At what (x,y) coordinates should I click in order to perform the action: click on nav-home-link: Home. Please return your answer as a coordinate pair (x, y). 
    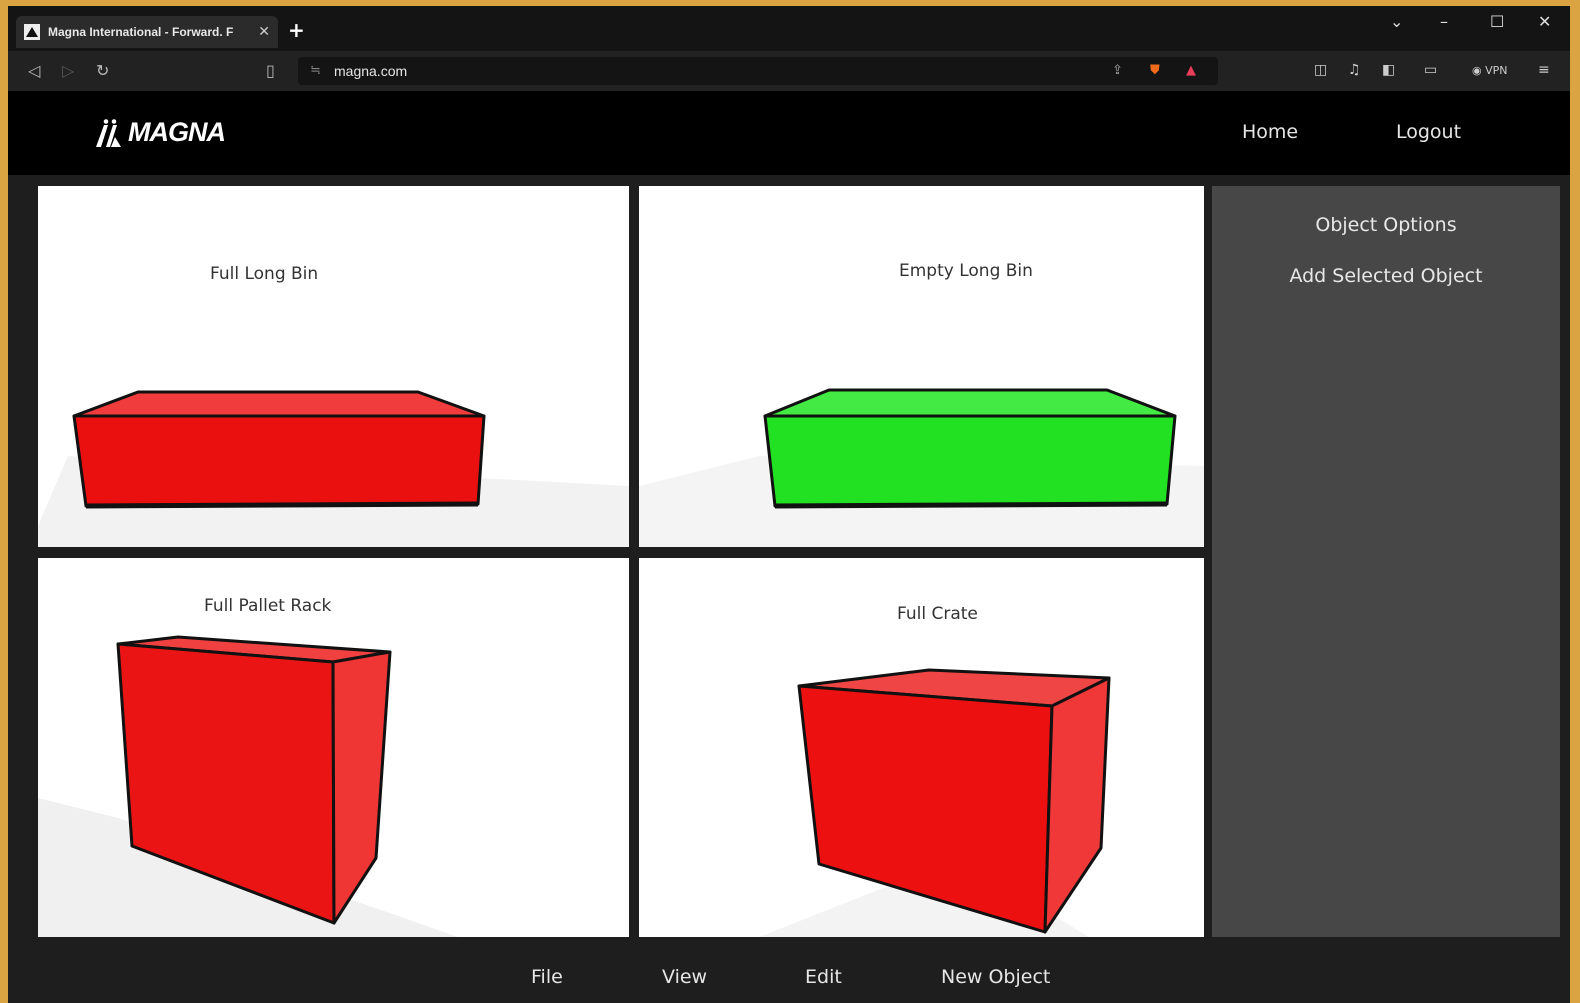
    Looking at the image, I should click on (1270, 132).